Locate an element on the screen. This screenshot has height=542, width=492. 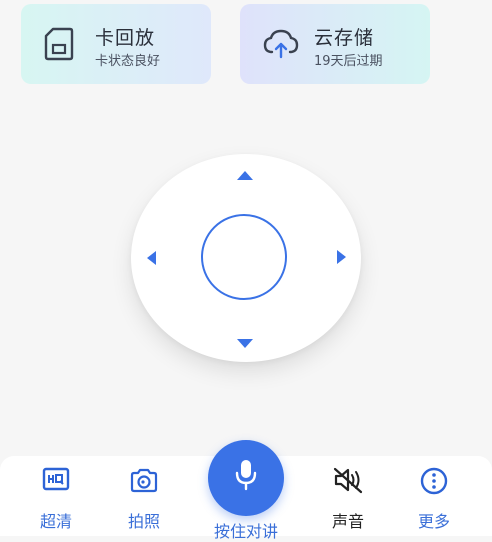
sd-card-icon is located at coordinates (59, 44).